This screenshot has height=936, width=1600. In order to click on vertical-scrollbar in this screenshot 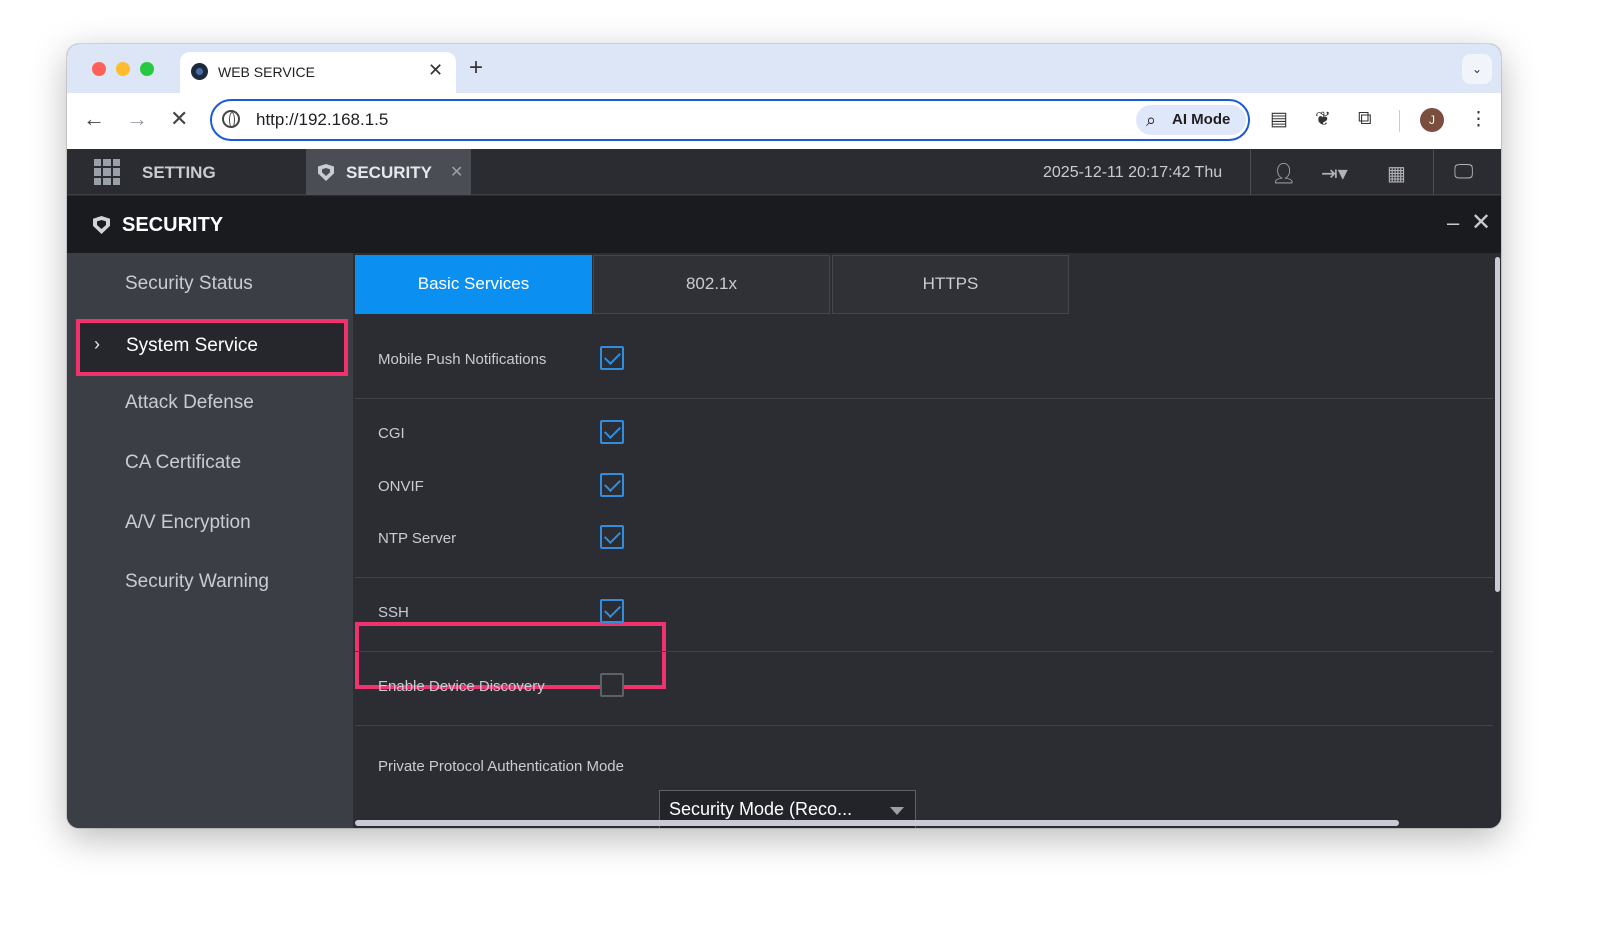, I will do `click(1497, 540)`.